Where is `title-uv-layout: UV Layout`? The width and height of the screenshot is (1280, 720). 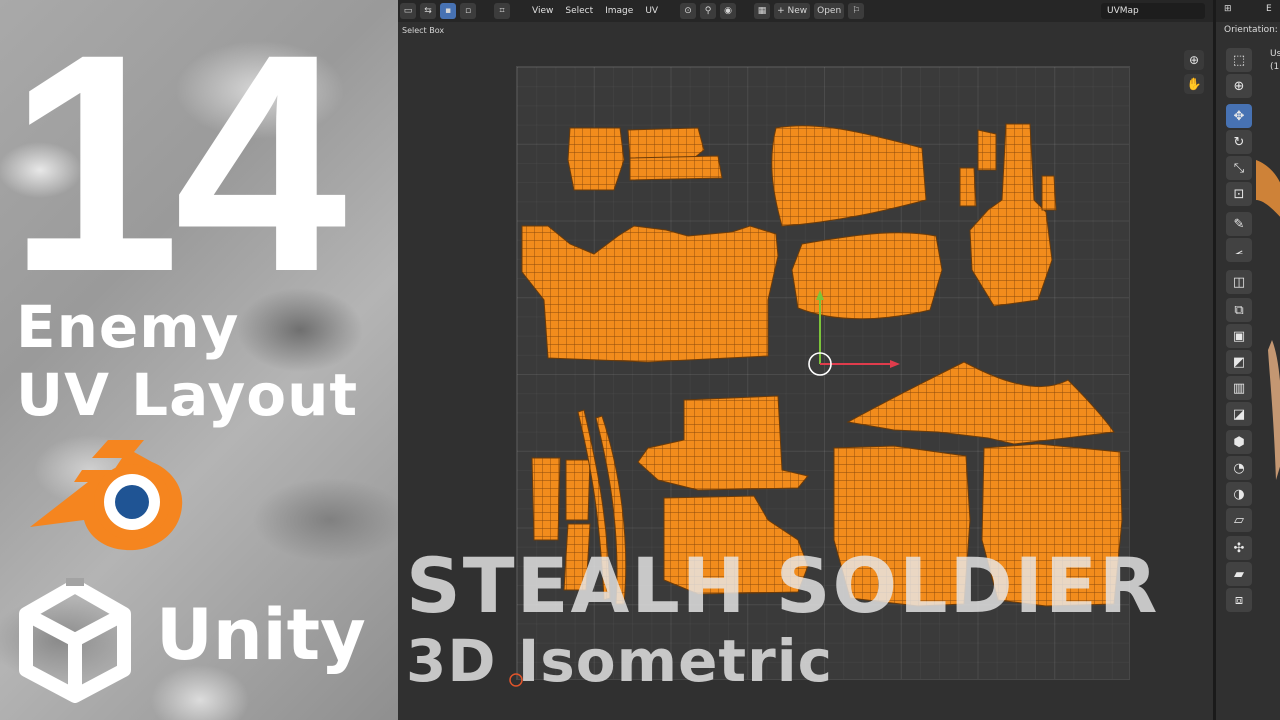
title-uv-layout: UV Layout is located at coordinates (187, 395).